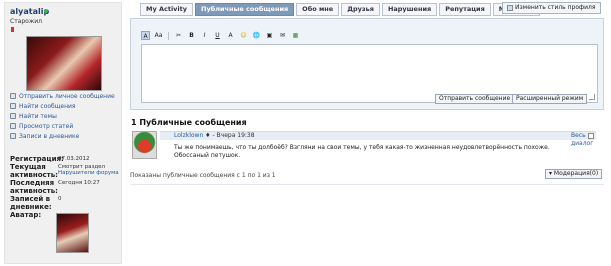 Image resolution: width=611 pixels, height=266 pixels. I want to click on diary-icon, so click(13, 136).